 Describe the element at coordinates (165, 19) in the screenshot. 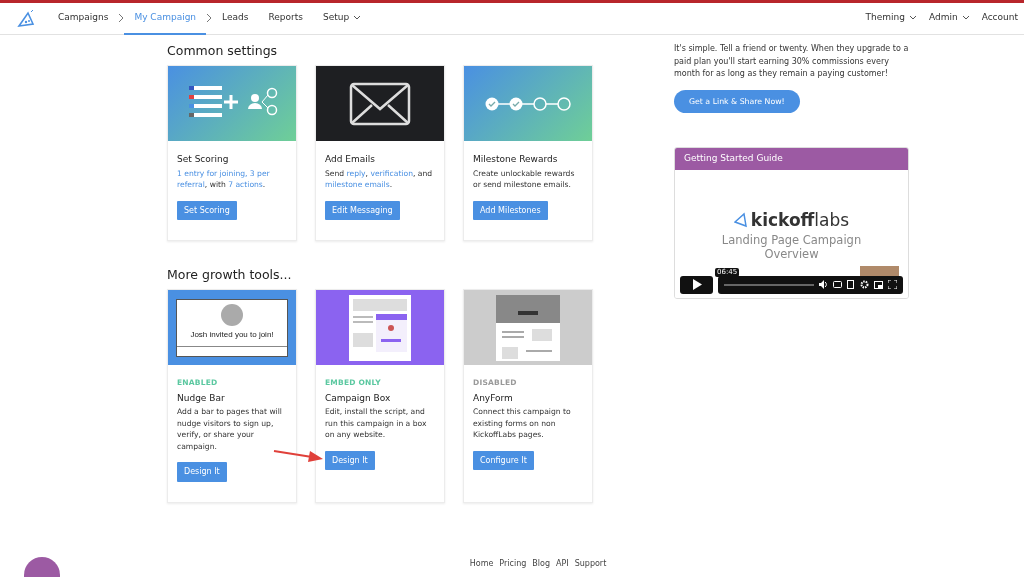

I see `nav-link: My Campaign` at that location.